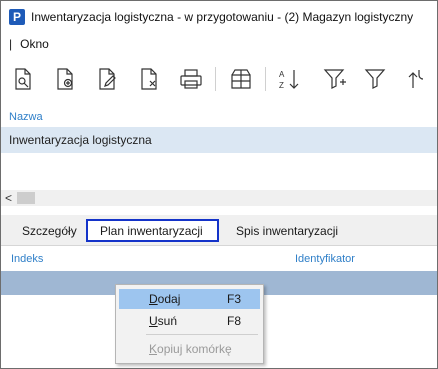 This screenshot has height=369, width=438. Describe the element at coordinates (23, 79) in the screenshot. I see `preview-document-icon` at that location.